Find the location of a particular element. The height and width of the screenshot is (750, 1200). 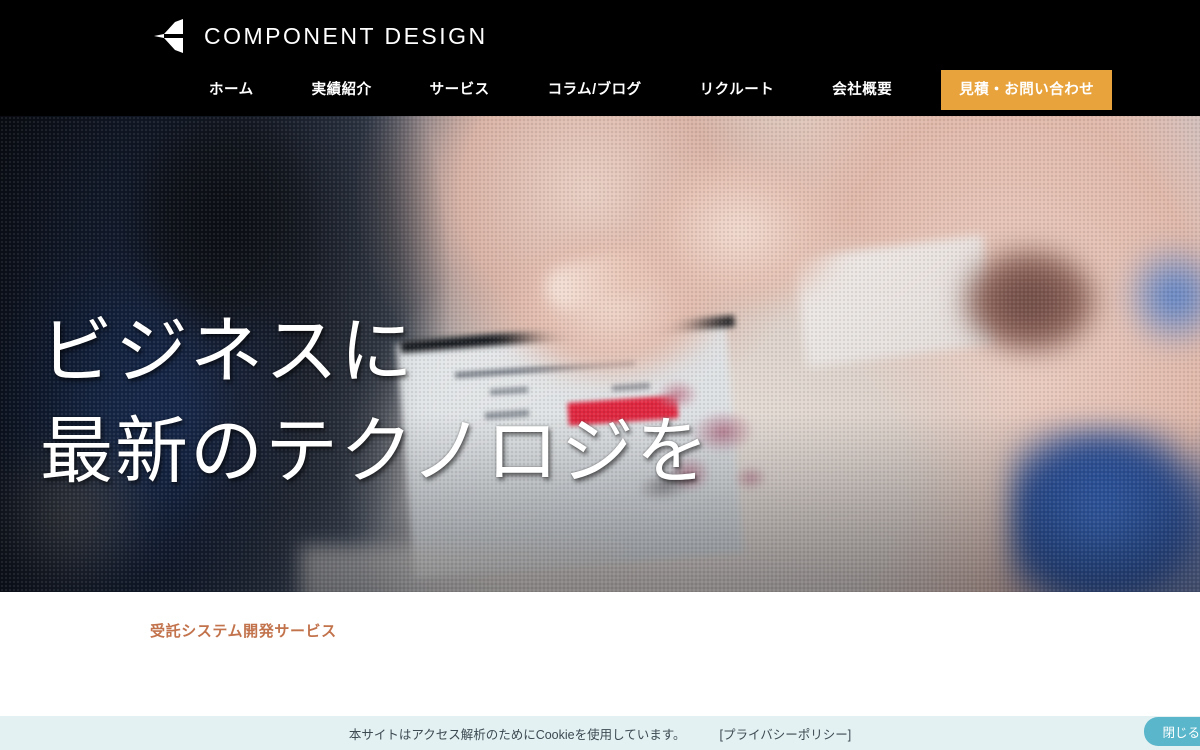

hero-headline-line2: 最新のテクノロジを is located at coordinates (375, 451).